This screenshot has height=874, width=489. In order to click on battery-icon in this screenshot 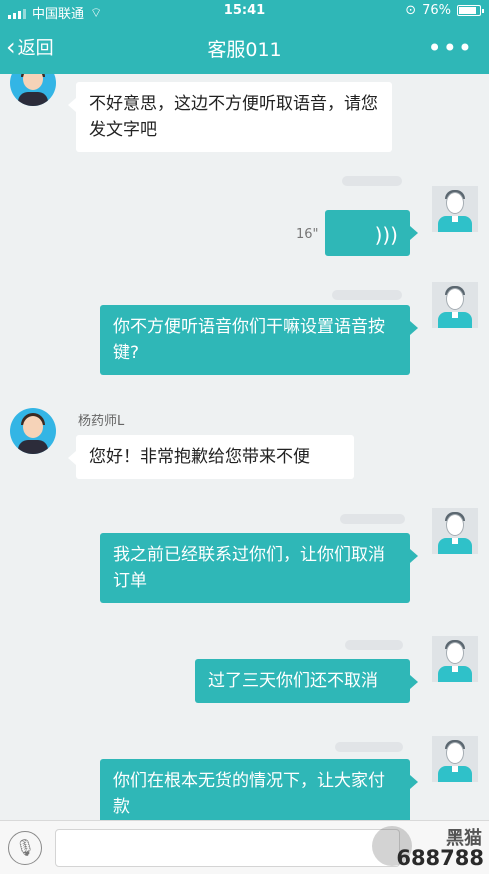, I will do `click(470, 10)`.